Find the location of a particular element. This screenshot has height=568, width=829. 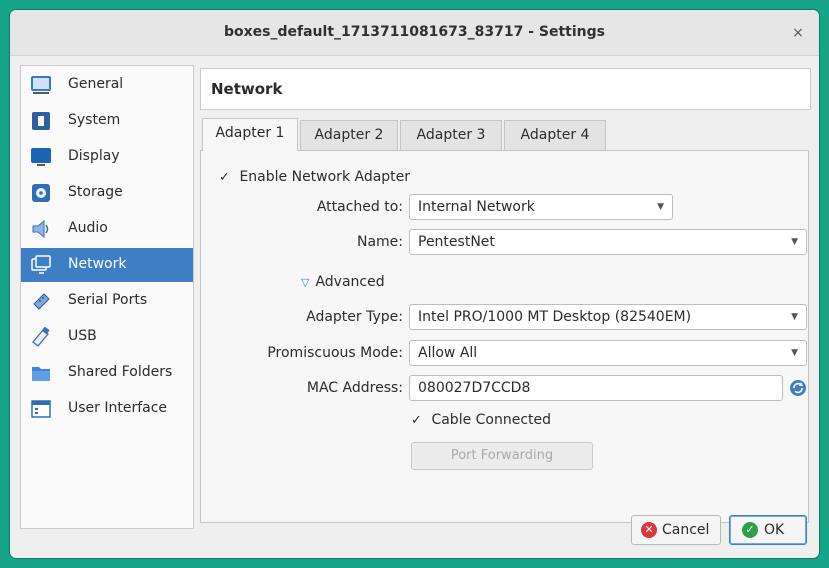

tab-label: Adapter 2 is located at coordinates (349, 135).